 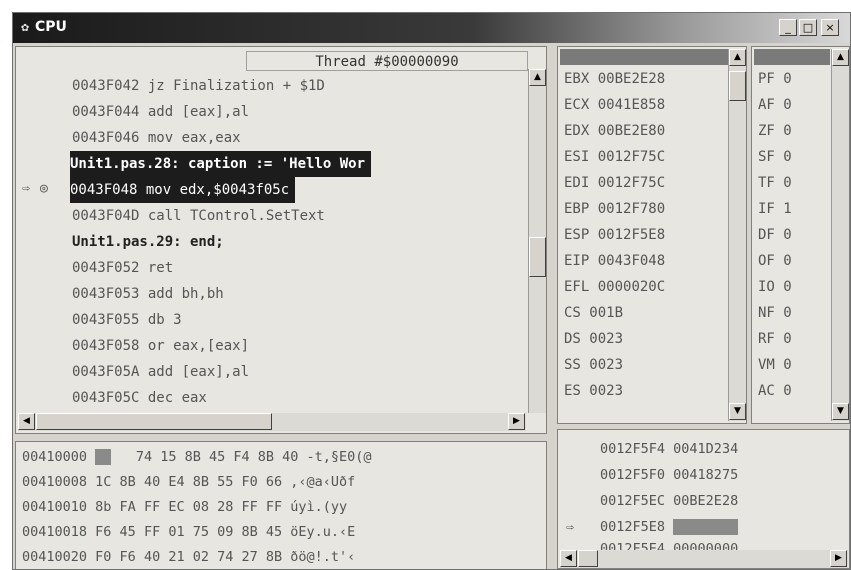 What do you see at coordinates (198, 86) in the screenshot?
I see `code-line: 0043F042 jz Finalization + $1D` at bounding box center [198, 86].